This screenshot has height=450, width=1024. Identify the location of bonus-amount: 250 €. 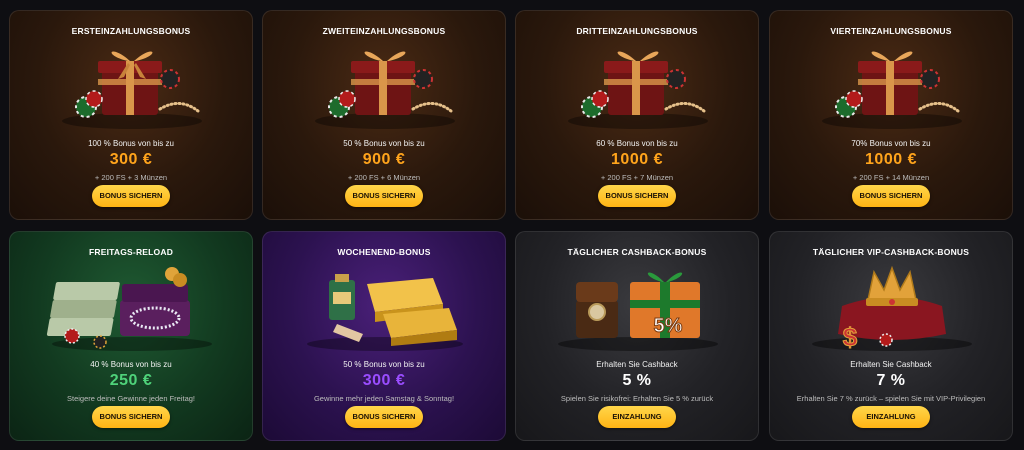
(131, 380).